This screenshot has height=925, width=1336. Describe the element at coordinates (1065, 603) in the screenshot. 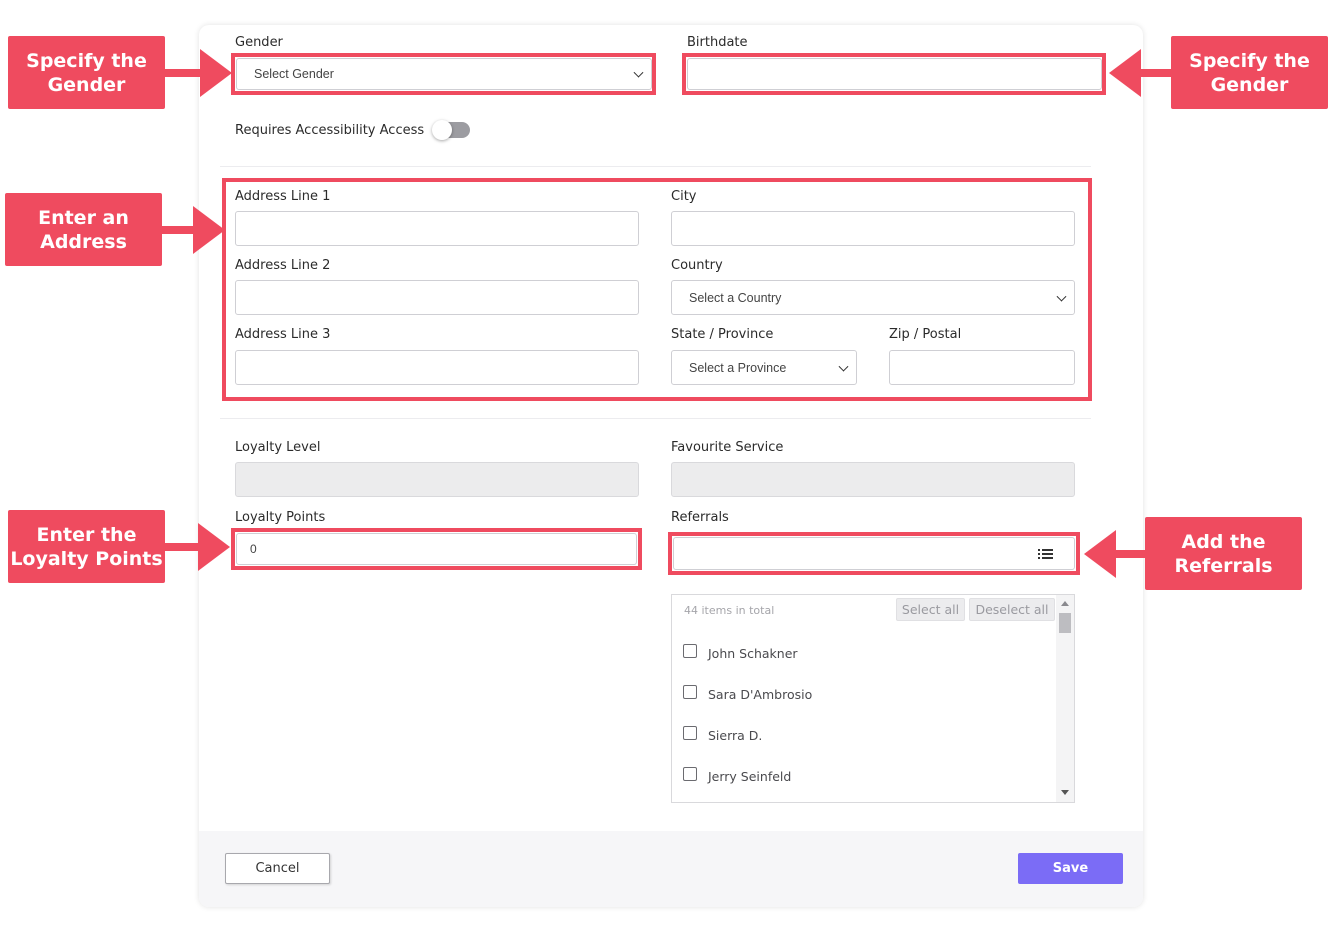

I see `scroll-up-icon` at that location.